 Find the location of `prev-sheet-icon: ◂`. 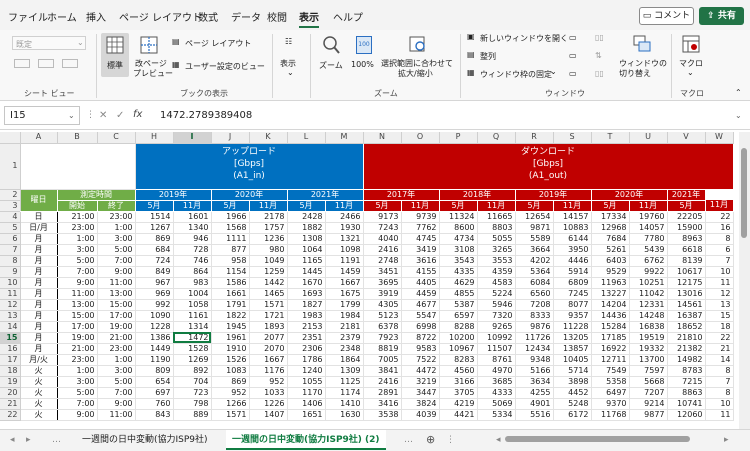

prev-sheet-icon: ◂ is located at coordinates (12, 440).